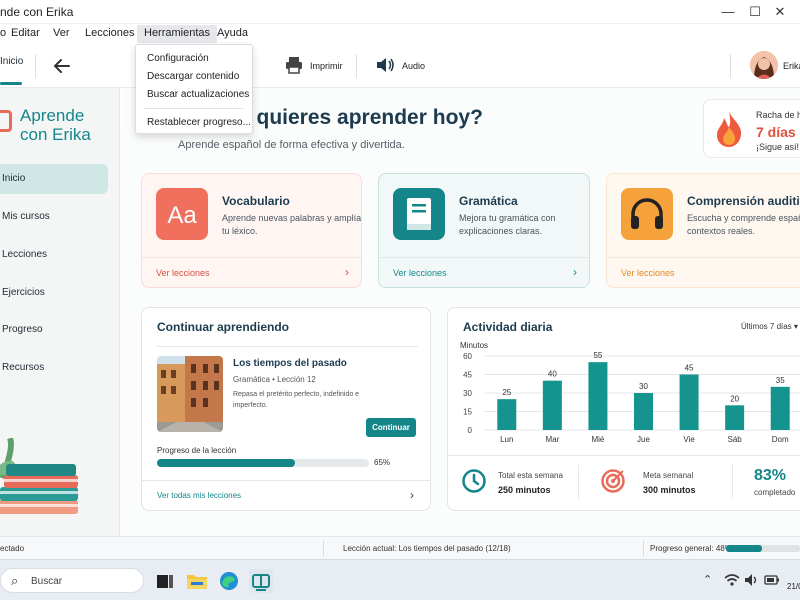 This screenshot has width=800, height=600. Describe the element at coordinates (294, 65) in the screenshot. I see `printer-icon` at that location.